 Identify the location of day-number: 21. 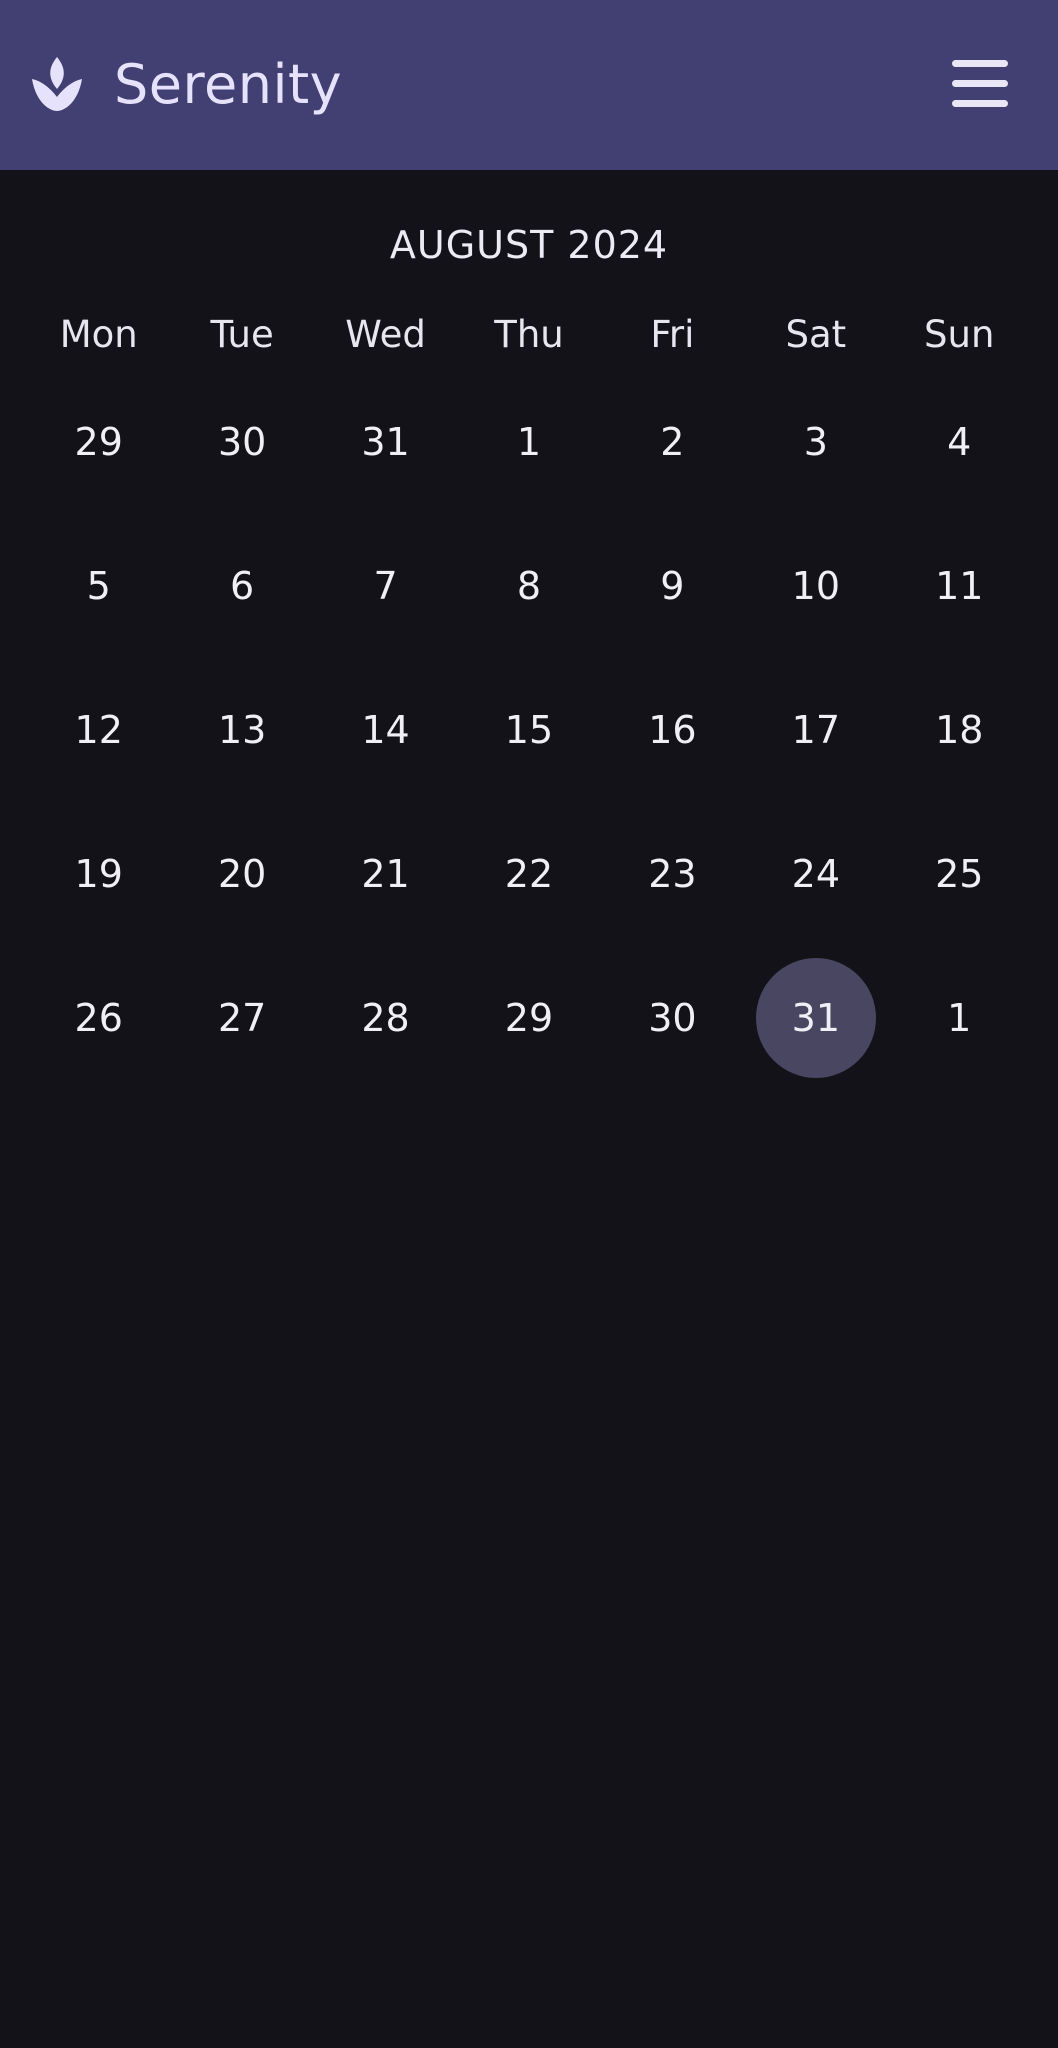
(385, 874).